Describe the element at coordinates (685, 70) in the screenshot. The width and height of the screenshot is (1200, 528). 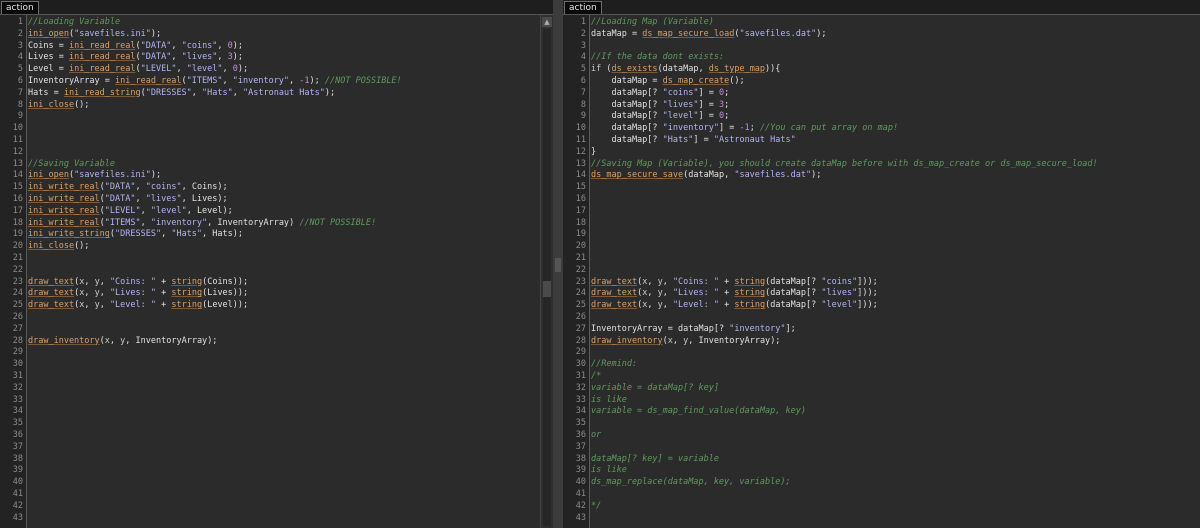
I see `code-line: if (ds_exists(dataMap, ds_type_map)){` at that location.